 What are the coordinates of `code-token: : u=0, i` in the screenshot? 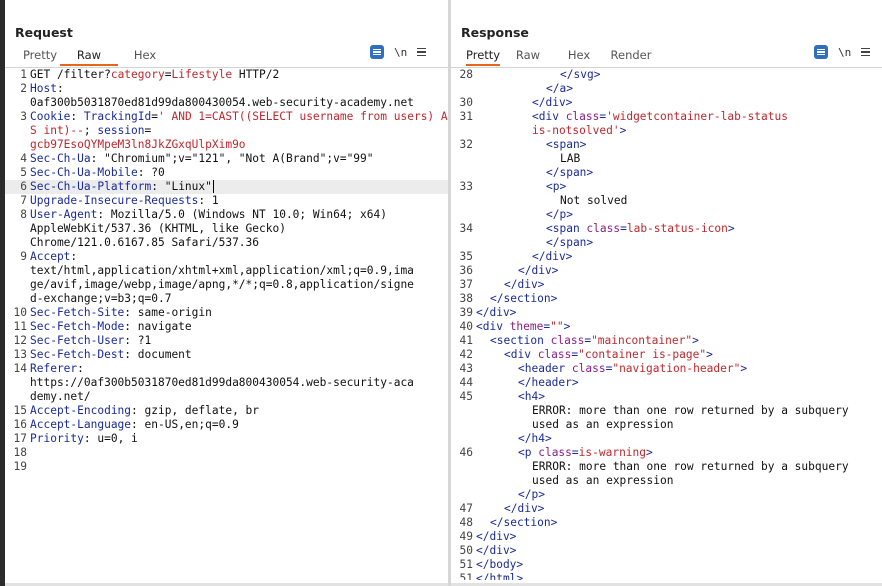 It's located at (110, 438).